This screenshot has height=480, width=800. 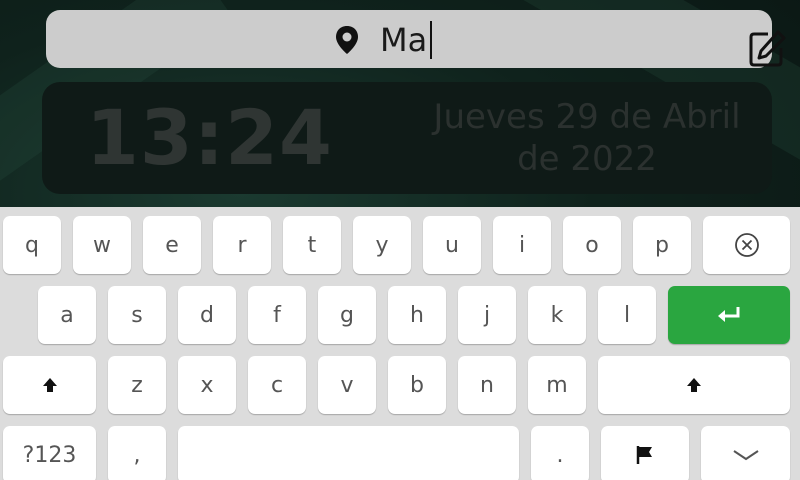 What do you see at coordinates (32, 245) in the screenshot?
I see `key-q: q` at bounding box center [32, 245].